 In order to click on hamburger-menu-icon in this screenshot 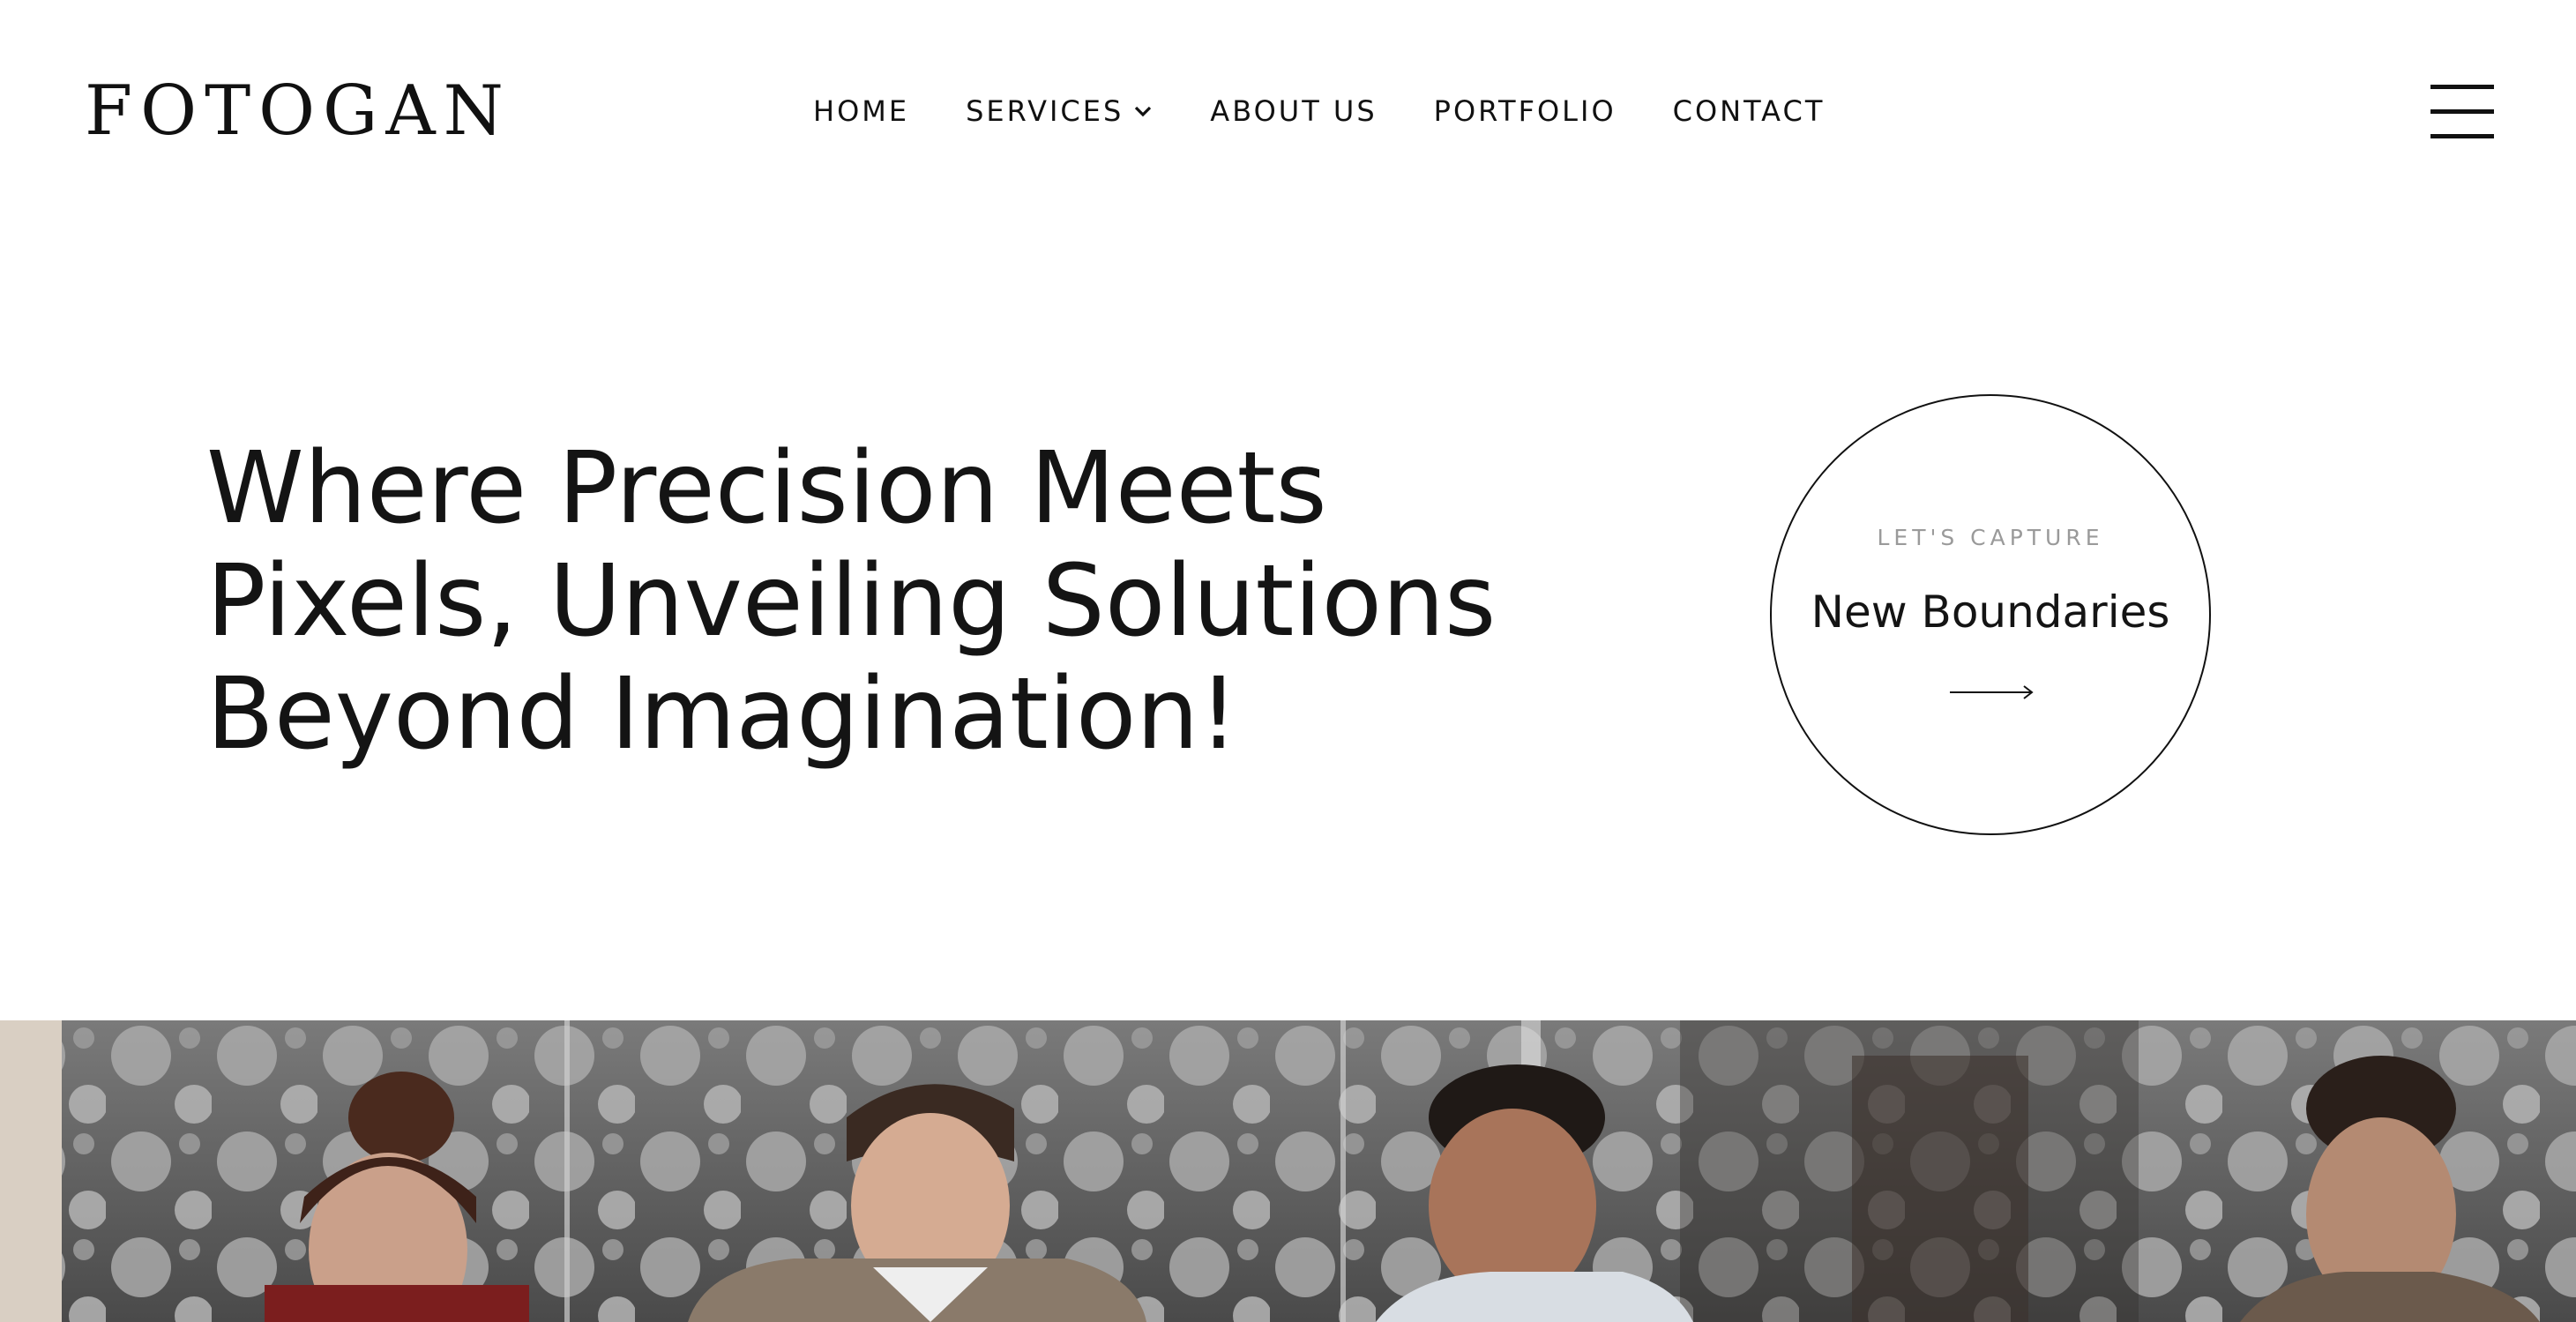, I will do `click(2462, 112)`.